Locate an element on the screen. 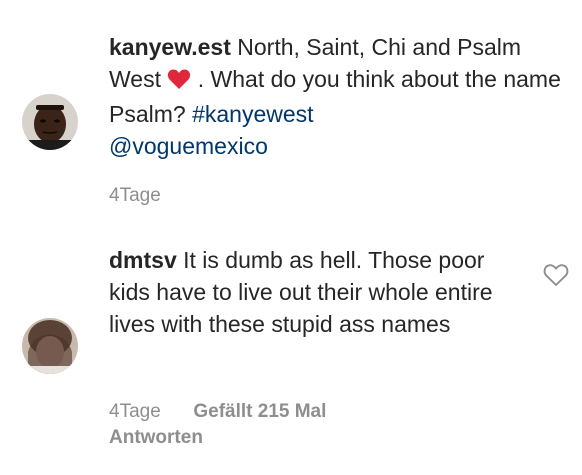 This screenshot has height=475, width=582. comment-likes-count: Gefällt 215 Mal is located at coordinates (259, 411).